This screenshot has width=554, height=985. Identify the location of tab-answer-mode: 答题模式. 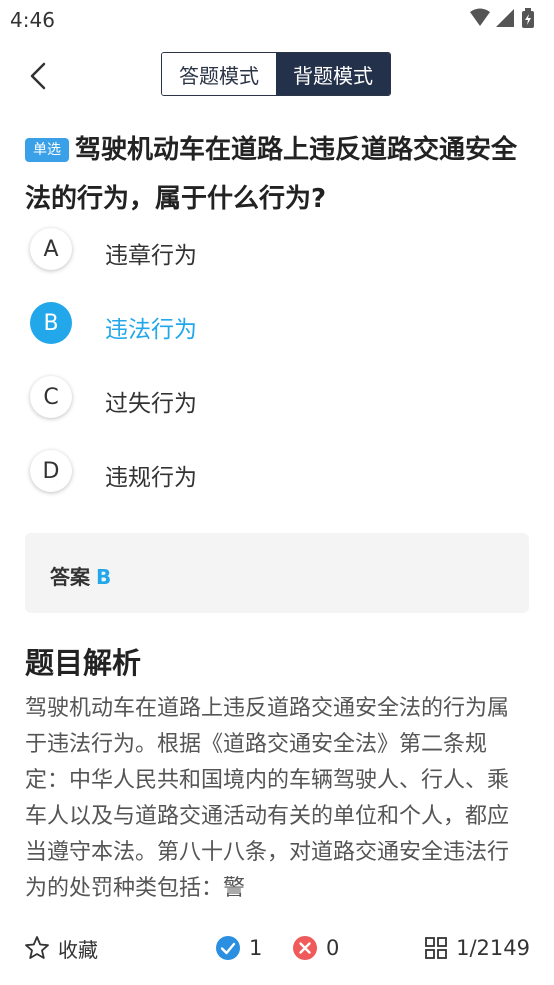
(219, 74).